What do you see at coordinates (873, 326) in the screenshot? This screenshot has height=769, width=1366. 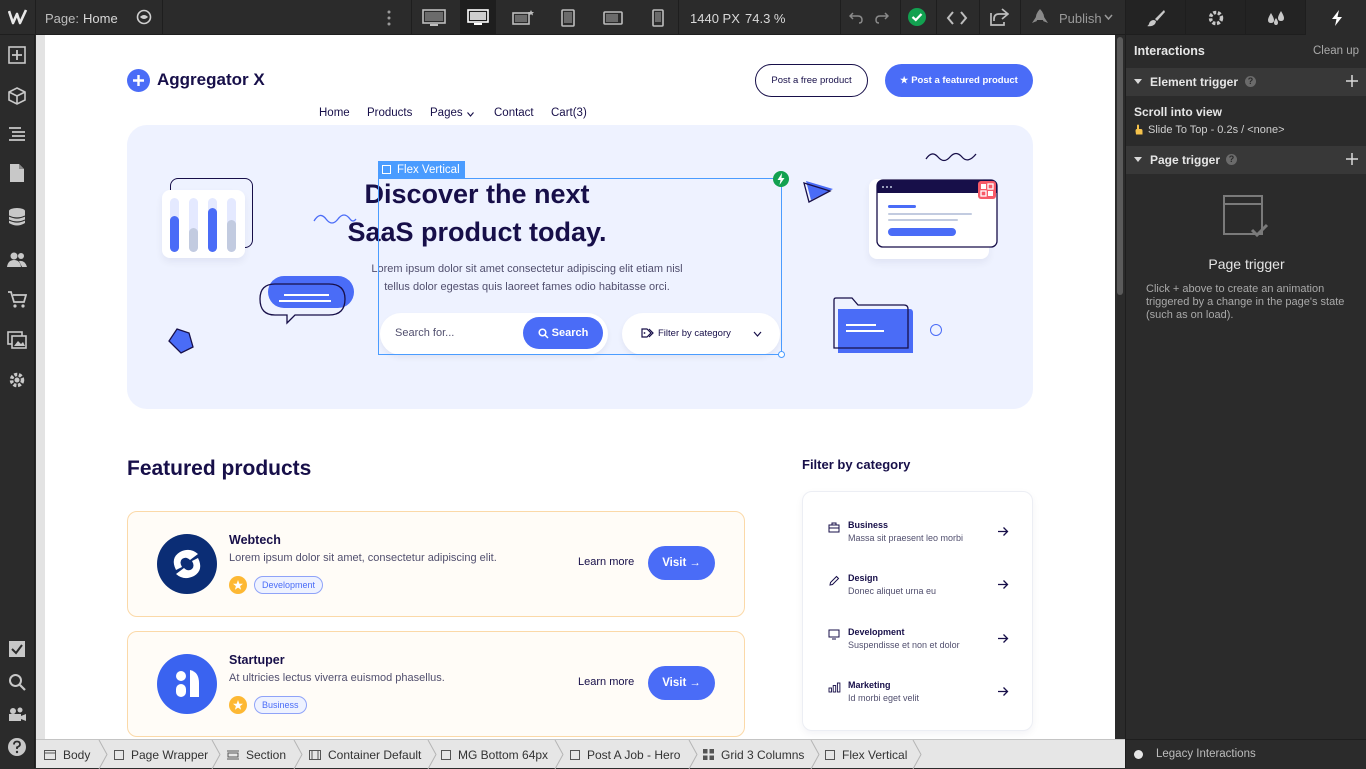 I see `folder-illustration` at bounding box center [873, 326].